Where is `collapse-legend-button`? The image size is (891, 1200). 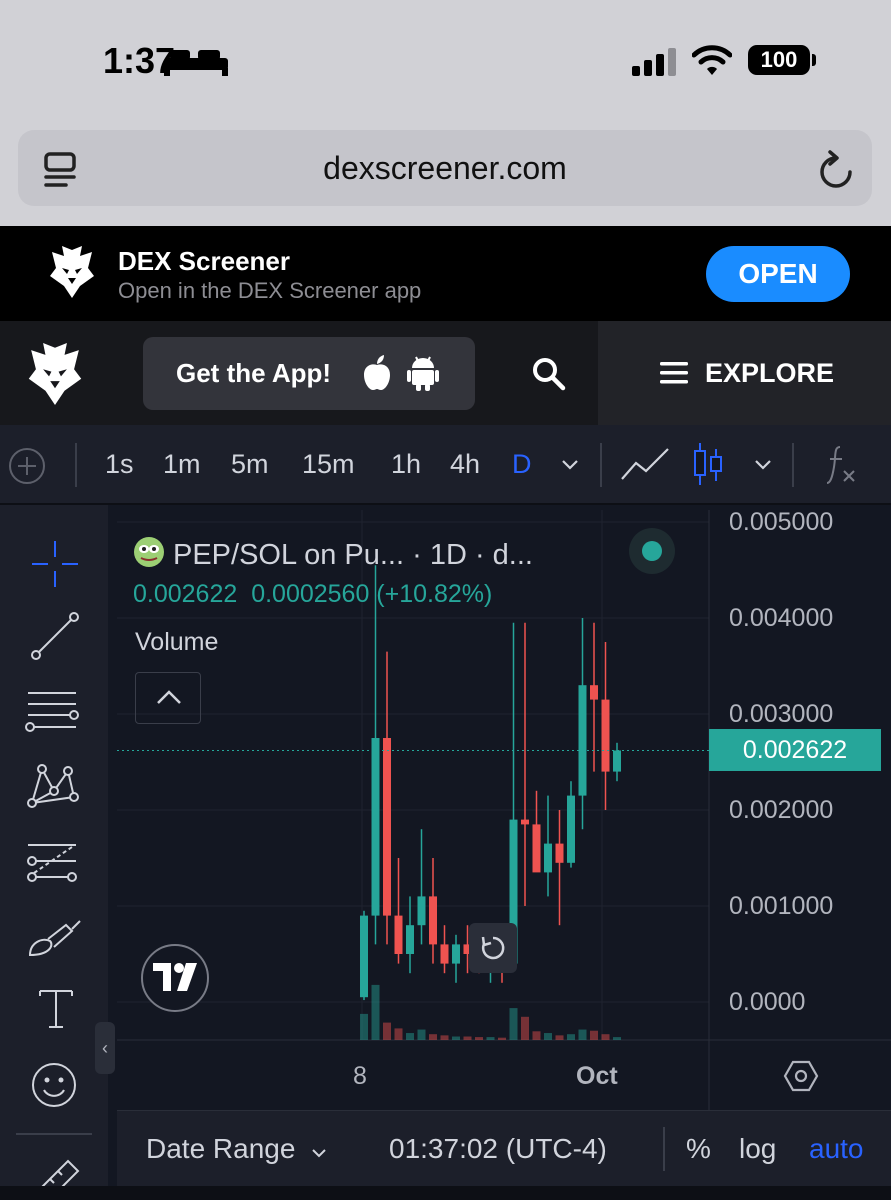 collapse-legend-button is located at coordinates (168, 698).